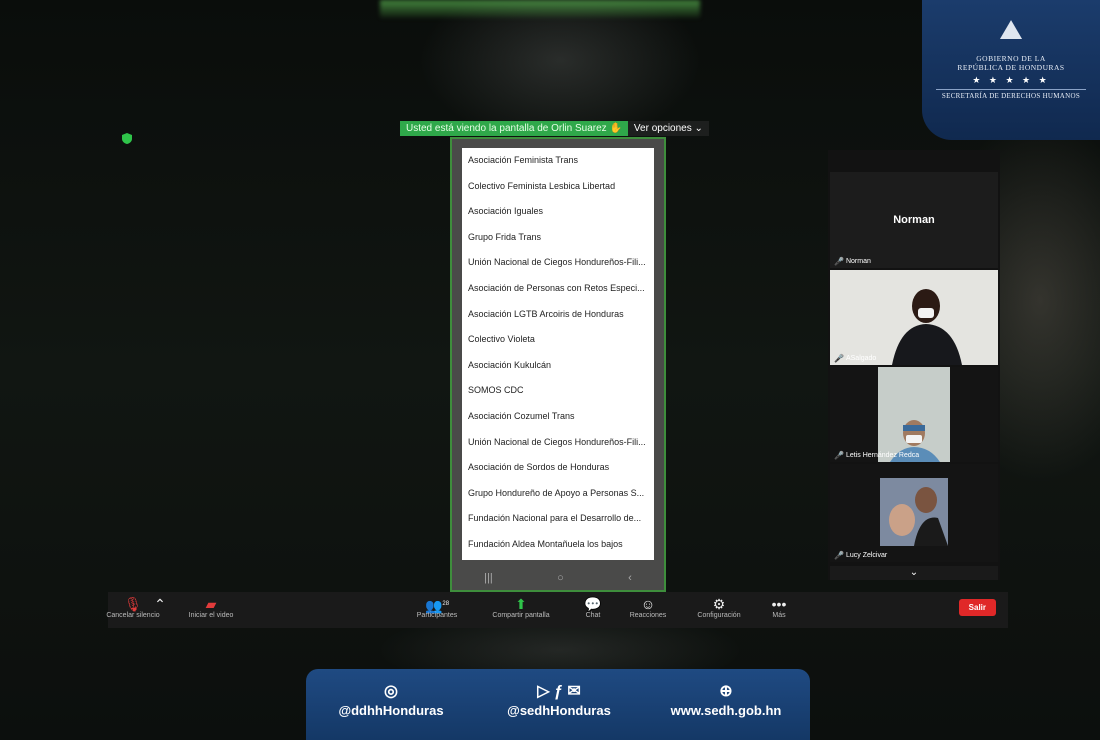 This screenshot has width=1100, height=740. What do you see at coordinates (882, 455) in the screenshot?
I see `participant-label: Letis Hernández Redca` at bounding box center [882, 455].